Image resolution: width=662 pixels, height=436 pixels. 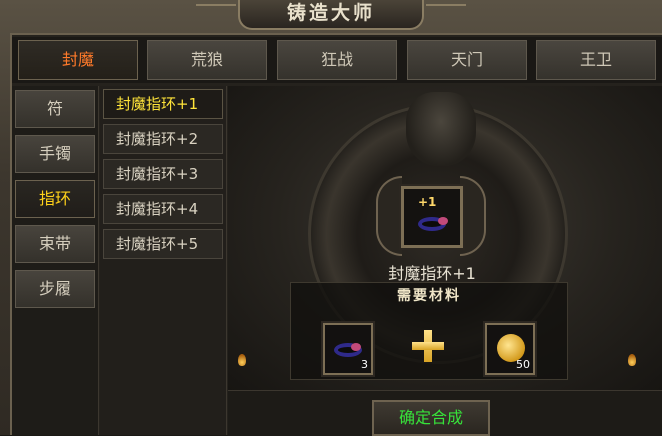 What do you see at coordinates (431, 418) in the screenshot?
I see `confirm-craft-button: 确定合成` at bounding box center [431, 418].